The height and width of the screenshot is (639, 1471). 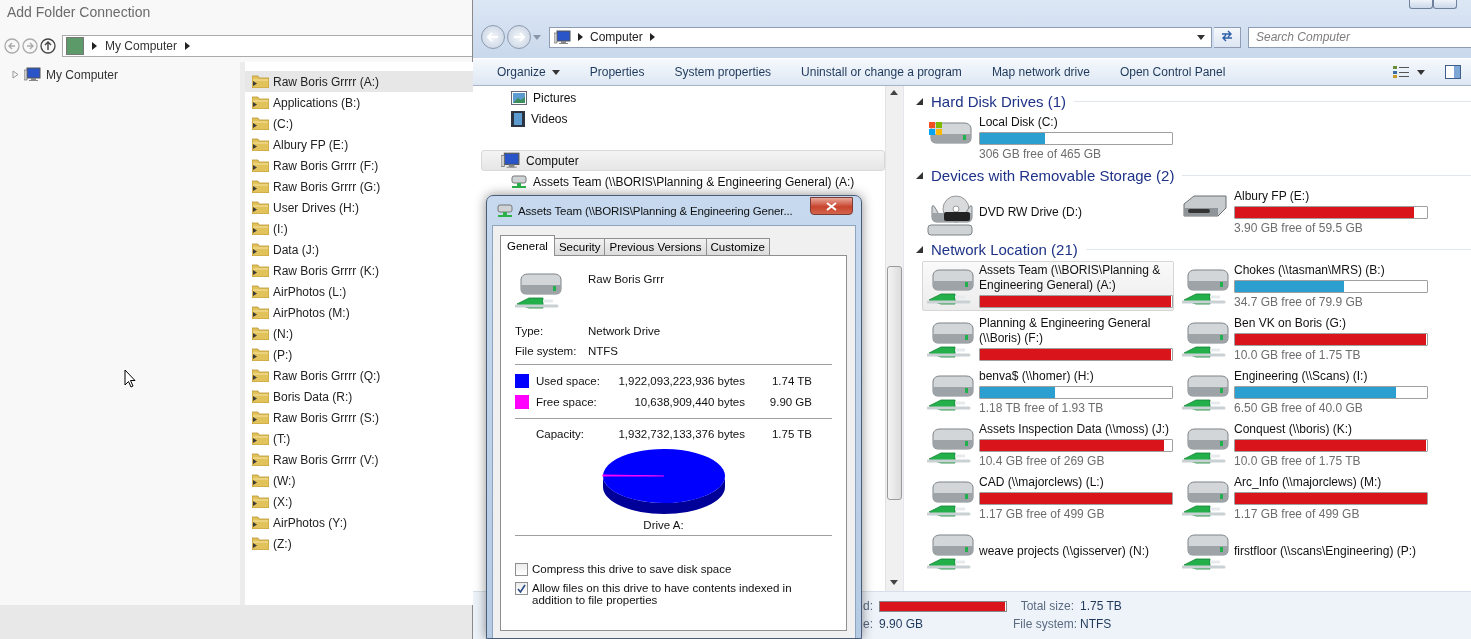 I want to click on list-item: (X:), so click(x=359, y=501).